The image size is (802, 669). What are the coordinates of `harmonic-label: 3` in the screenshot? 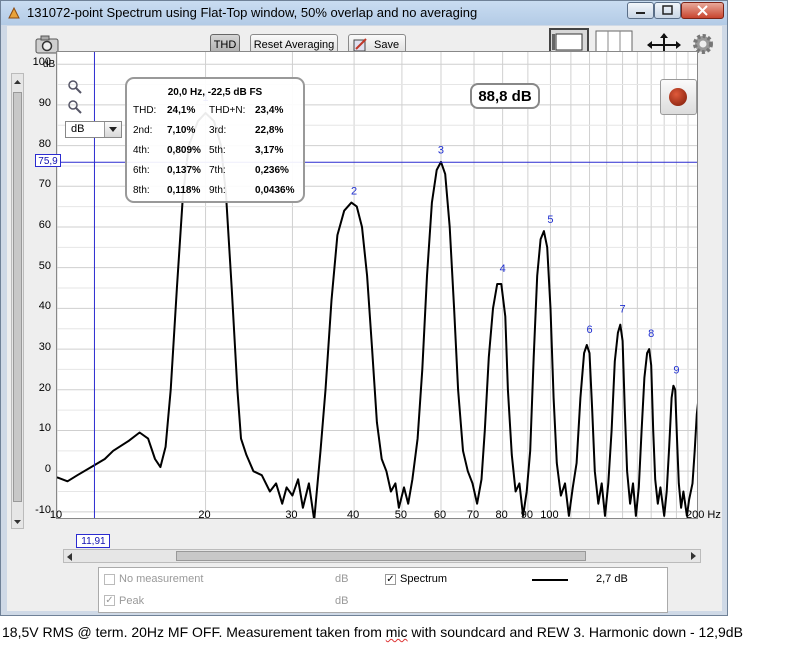 It's located at (441, 151).